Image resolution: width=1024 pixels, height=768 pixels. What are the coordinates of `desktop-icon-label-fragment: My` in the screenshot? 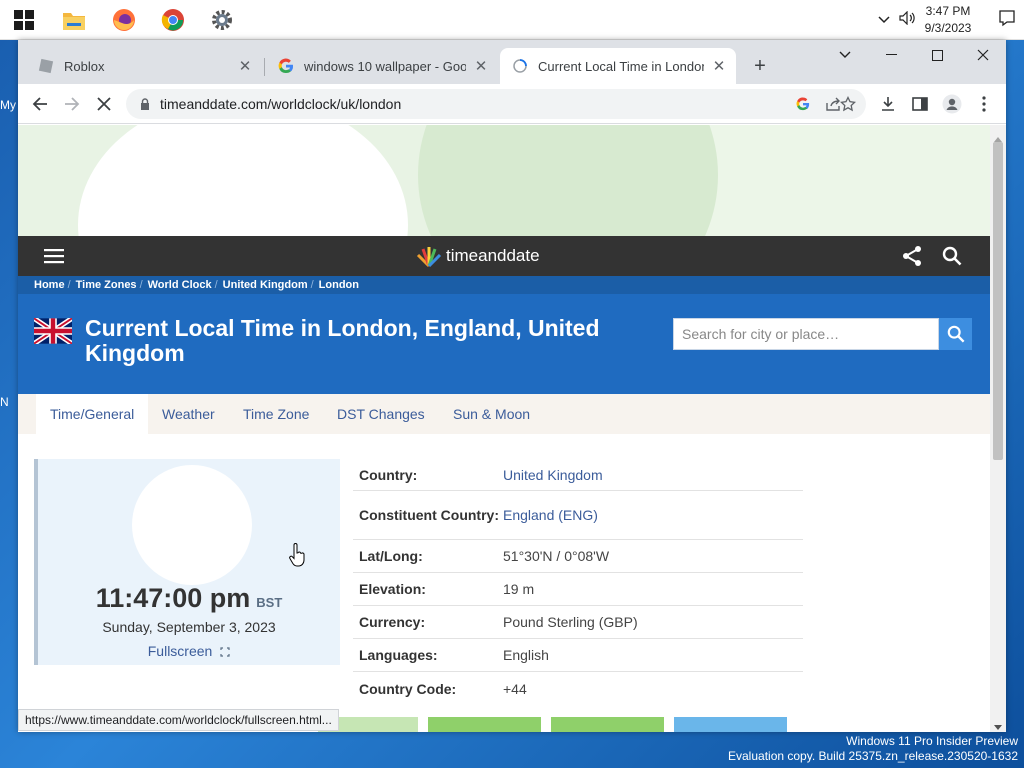 It's located at (9, 105).